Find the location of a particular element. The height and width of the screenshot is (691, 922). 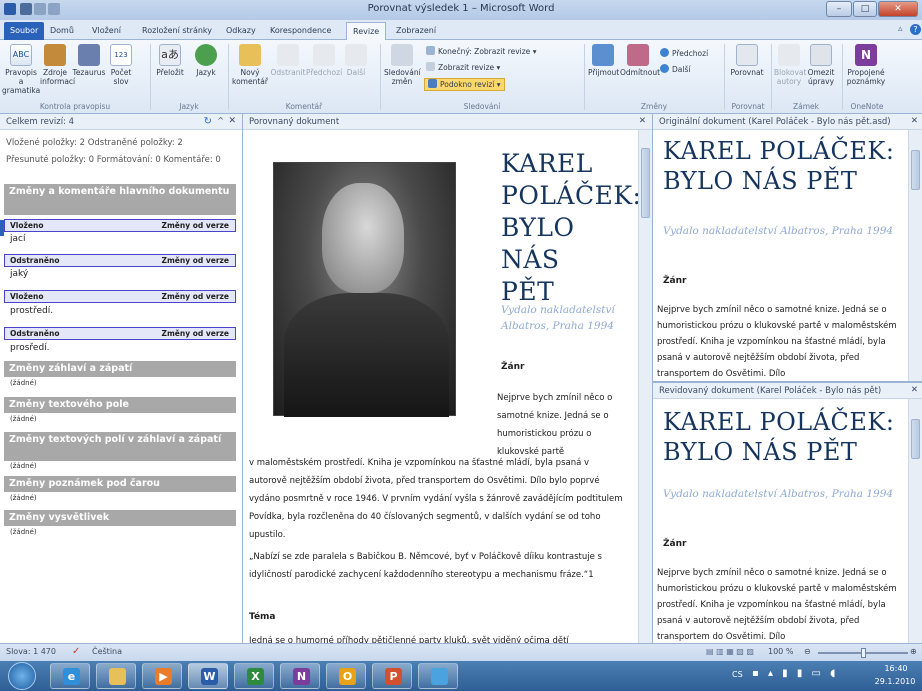

revision-text: jací is located at coordinates (17, 239).